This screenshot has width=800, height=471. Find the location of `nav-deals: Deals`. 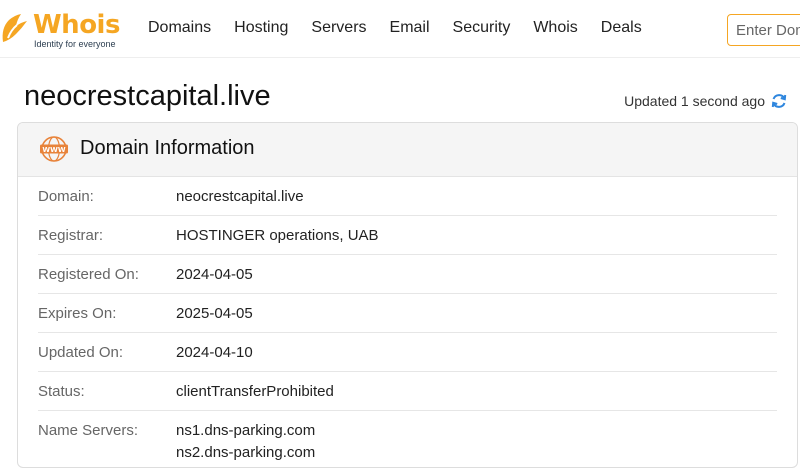

nav-deals: Deals is located at coordinates (621, 28).